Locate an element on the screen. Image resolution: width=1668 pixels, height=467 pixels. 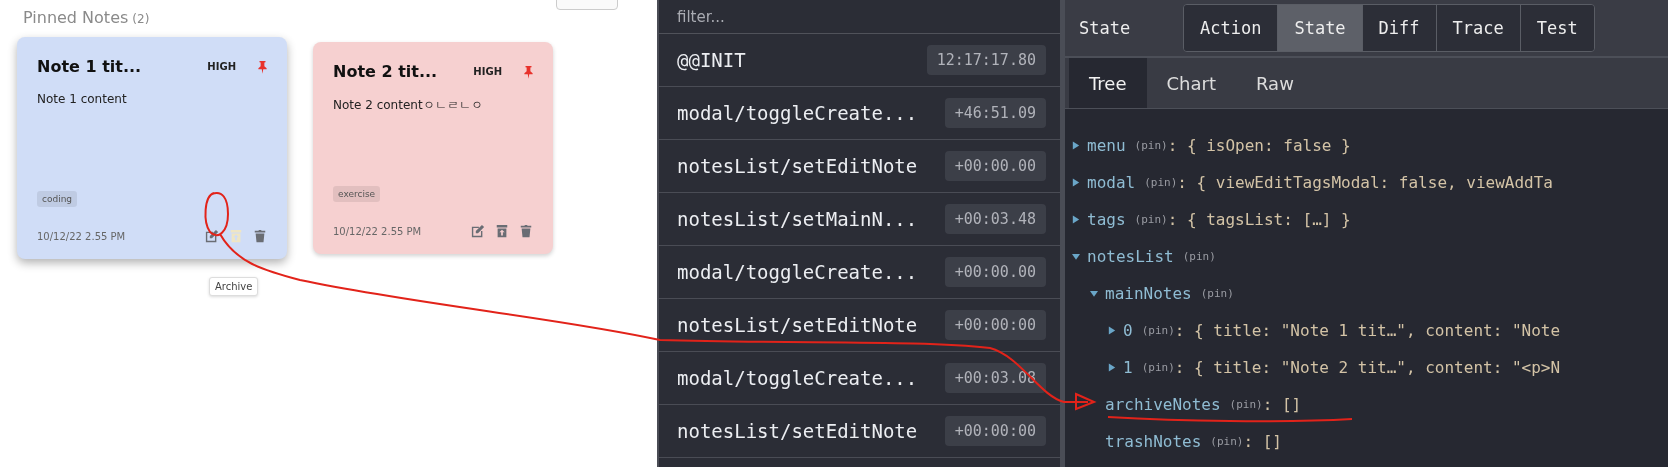
mode-button: Trace is located at coordinates (1478, 28).